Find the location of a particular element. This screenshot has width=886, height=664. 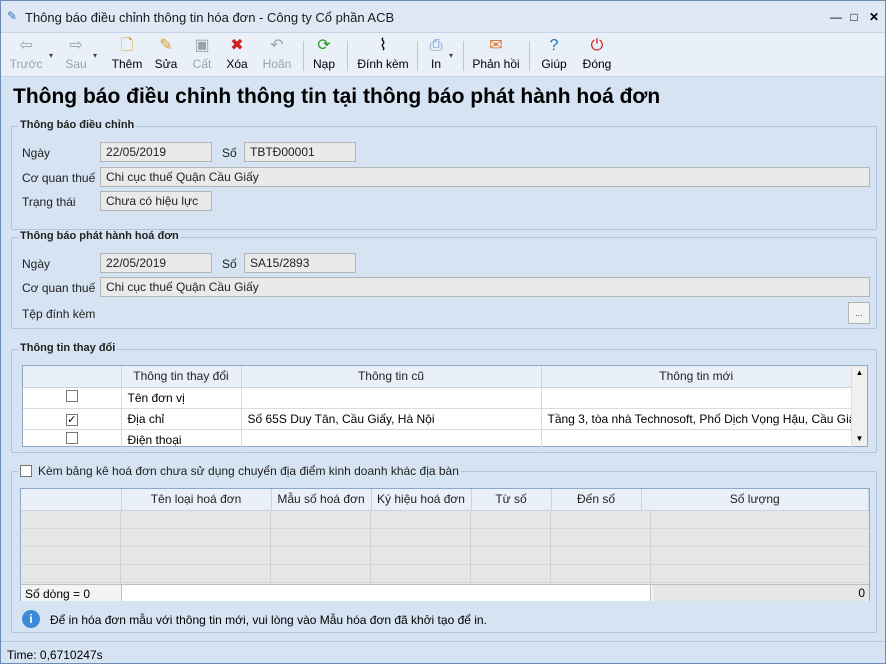

close-window-button: ✕ is located at coordinates (874, 17).